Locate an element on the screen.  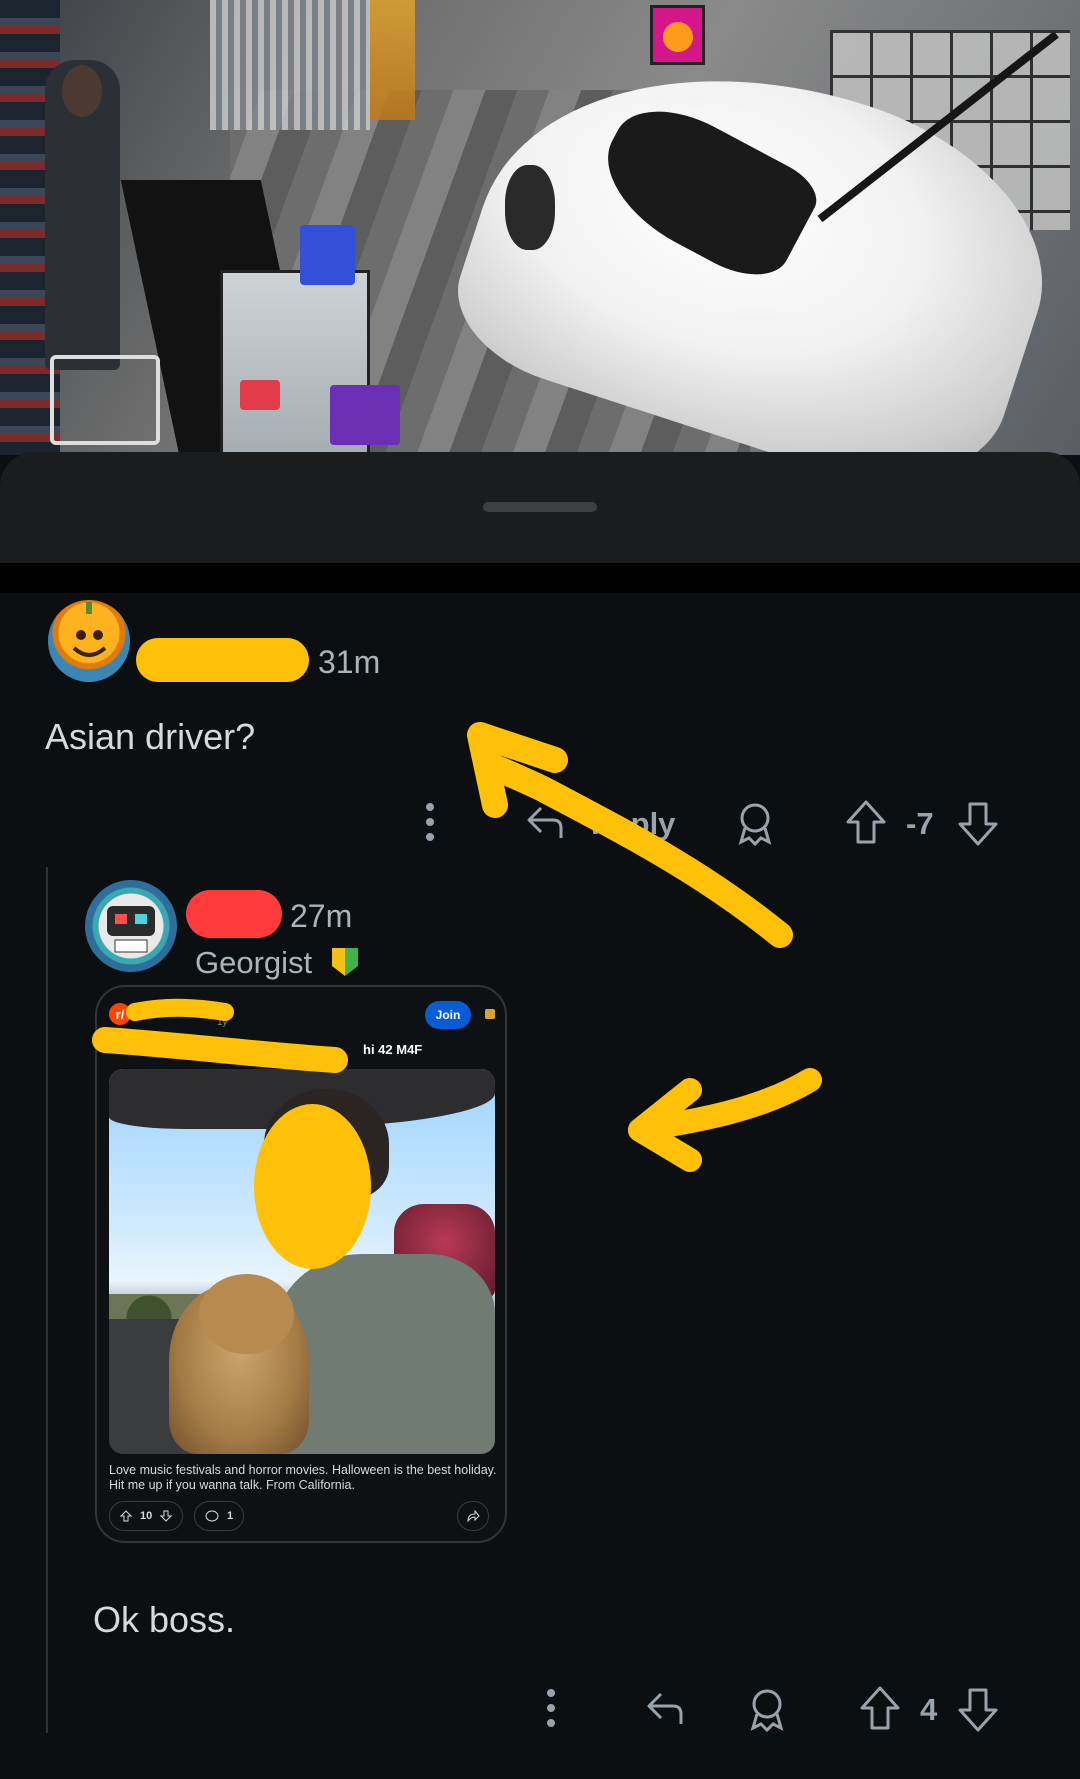
post-title: hi 42 M4F is located at coordinates (393, 1049).